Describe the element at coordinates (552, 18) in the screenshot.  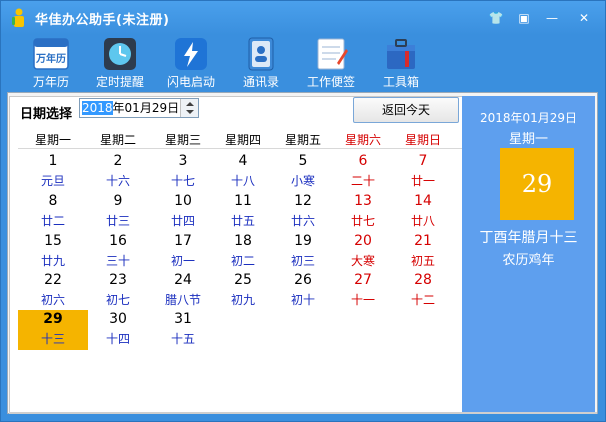
I see `minimize-button: —` at that location.